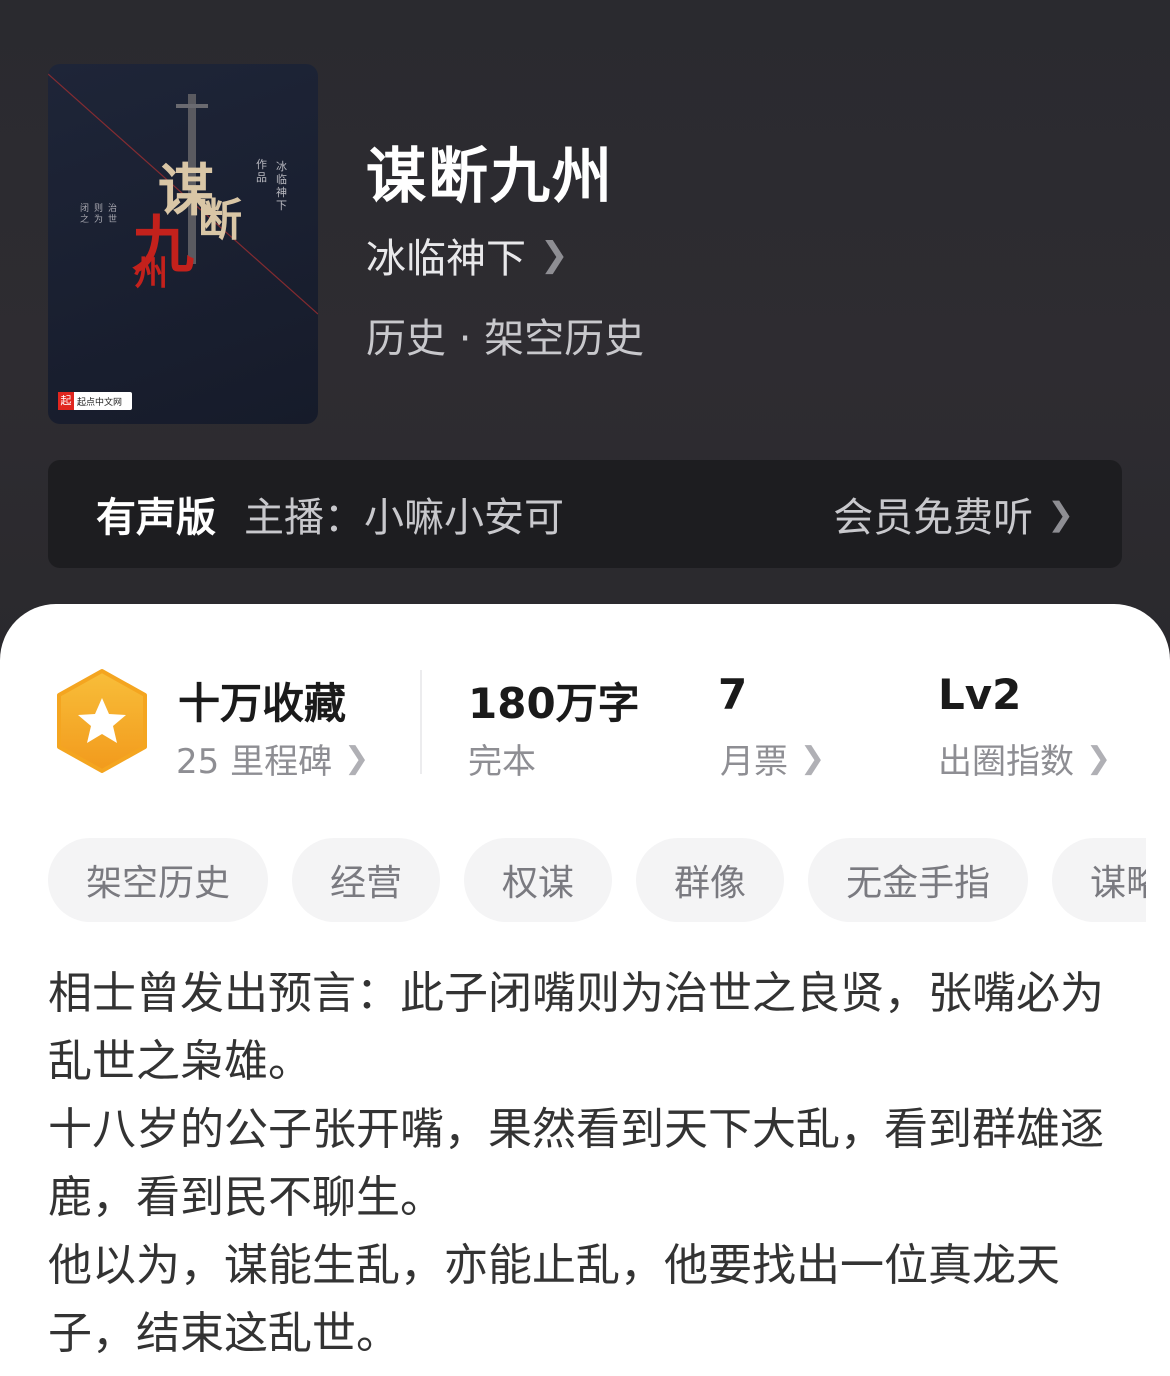  I want to click on popularity-index-label: 出圈指数, so click(1006, 762).